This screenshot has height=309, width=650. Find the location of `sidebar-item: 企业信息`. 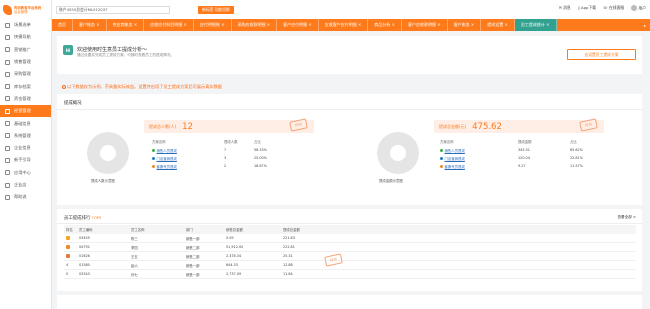

sidebar-item: 企业信息 is located at coordinates (25, 148).